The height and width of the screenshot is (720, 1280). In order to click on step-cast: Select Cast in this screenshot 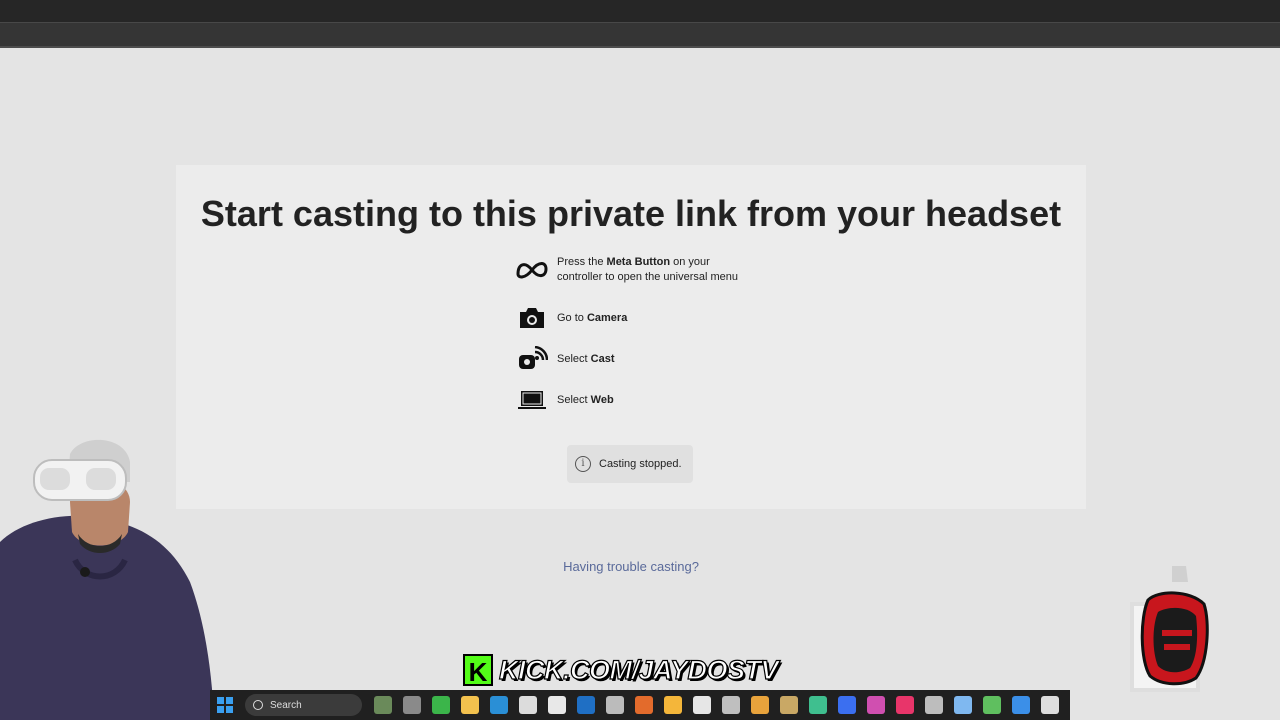, I will do `click(564, 359)`.